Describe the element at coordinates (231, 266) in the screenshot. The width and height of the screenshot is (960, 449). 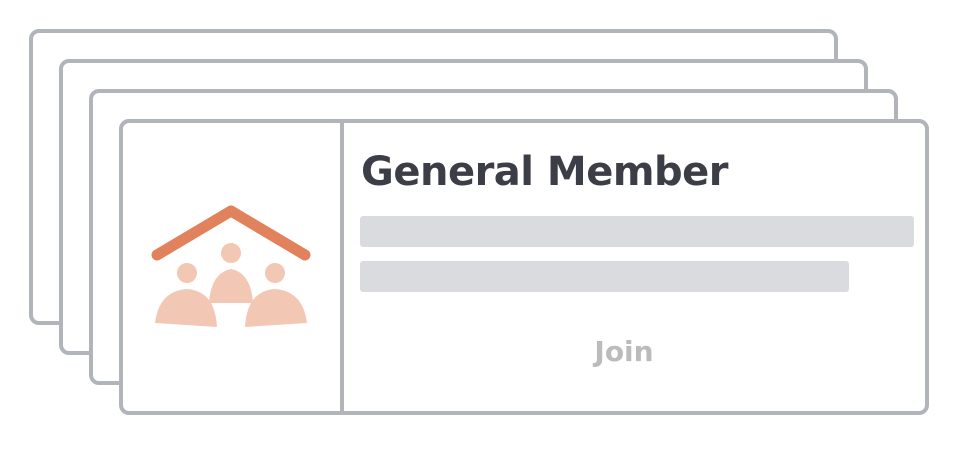
I see `community-house-icon` at that location.